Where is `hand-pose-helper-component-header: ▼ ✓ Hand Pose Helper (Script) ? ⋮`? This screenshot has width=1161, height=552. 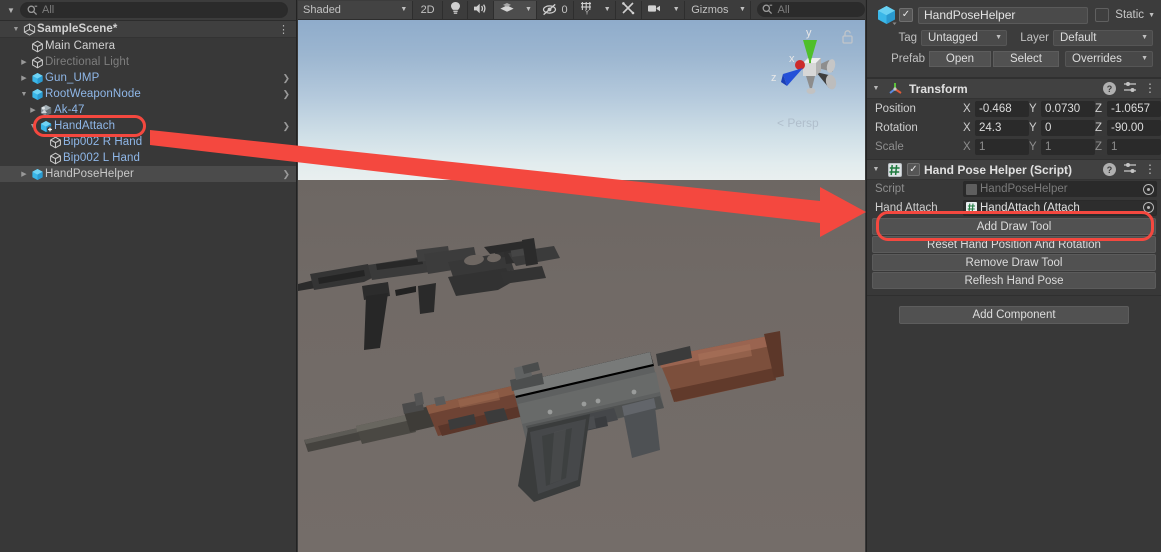 hand-pose-helper-component-header: ▼ ✓ Hand Pose Helper (Script) ? ⋮ is located at coordinates (1014, 169).